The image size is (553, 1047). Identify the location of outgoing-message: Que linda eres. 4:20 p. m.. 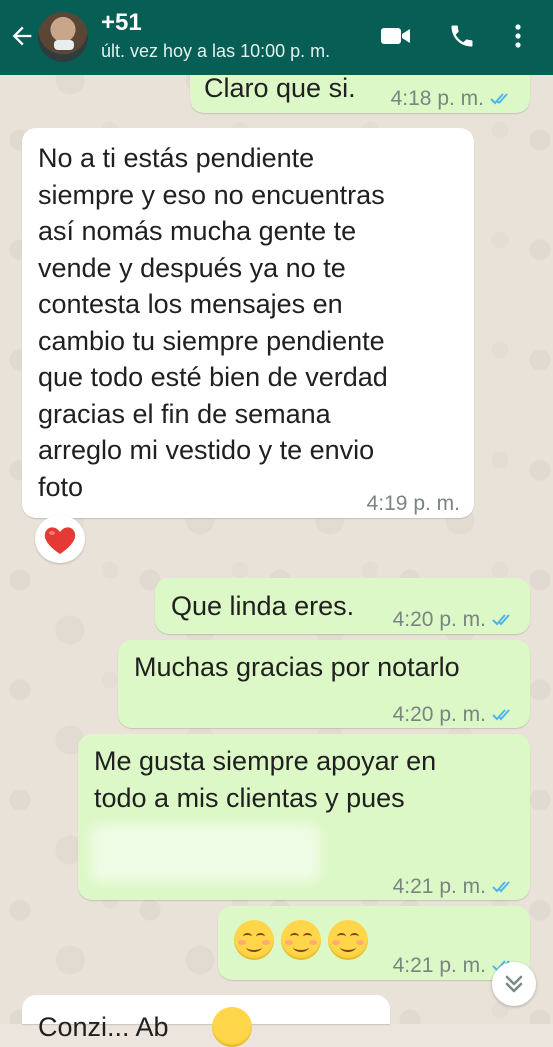
(342, 606).